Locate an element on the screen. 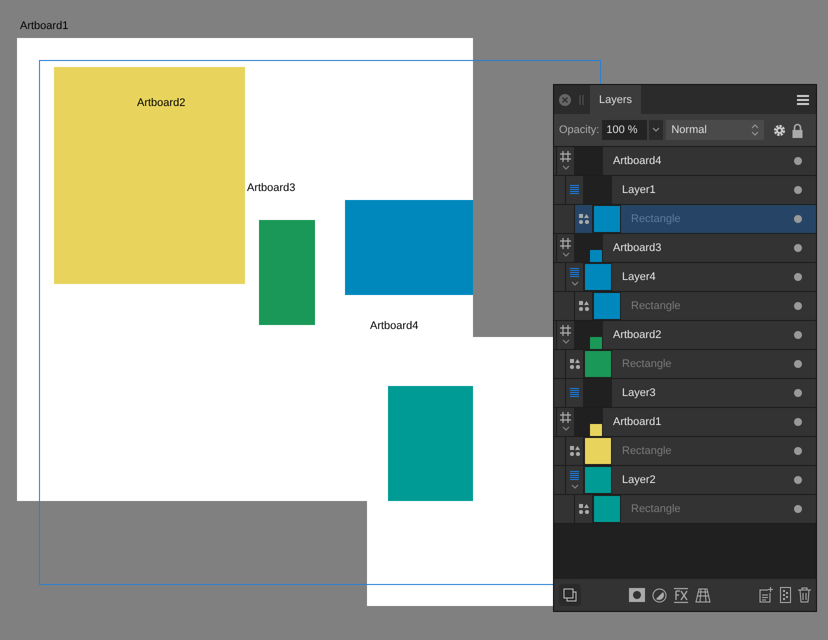 This screenshot has height=640, width=828. menu-icon is located at coordinates (803, 99).